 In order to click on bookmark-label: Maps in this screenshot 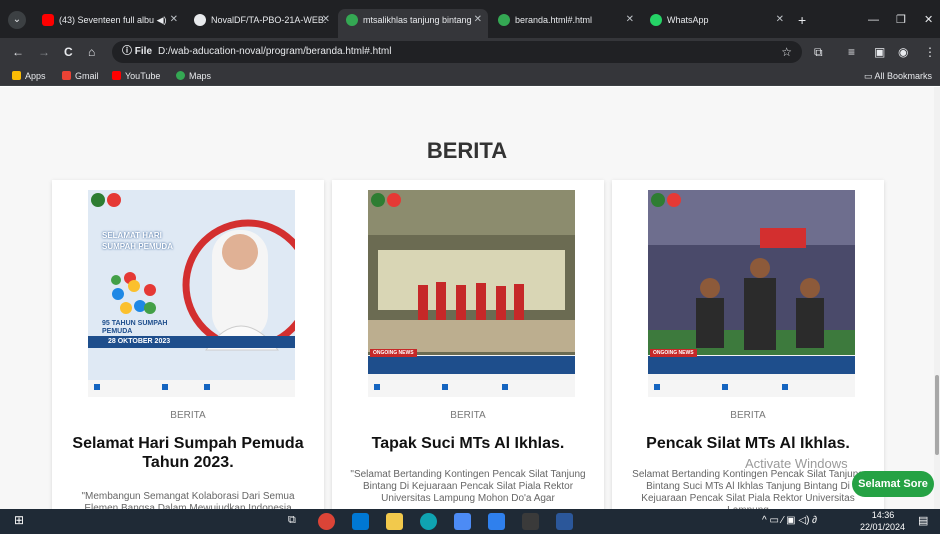, I will do `click(200, 76)`.